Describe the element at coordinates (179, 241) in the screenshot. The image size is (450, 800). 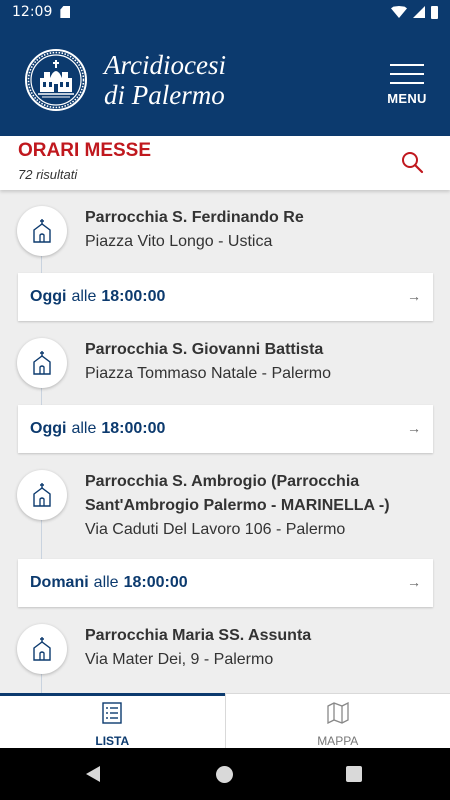
I see `parish-address: Piazza Vito Longo - Ustica` at that location.